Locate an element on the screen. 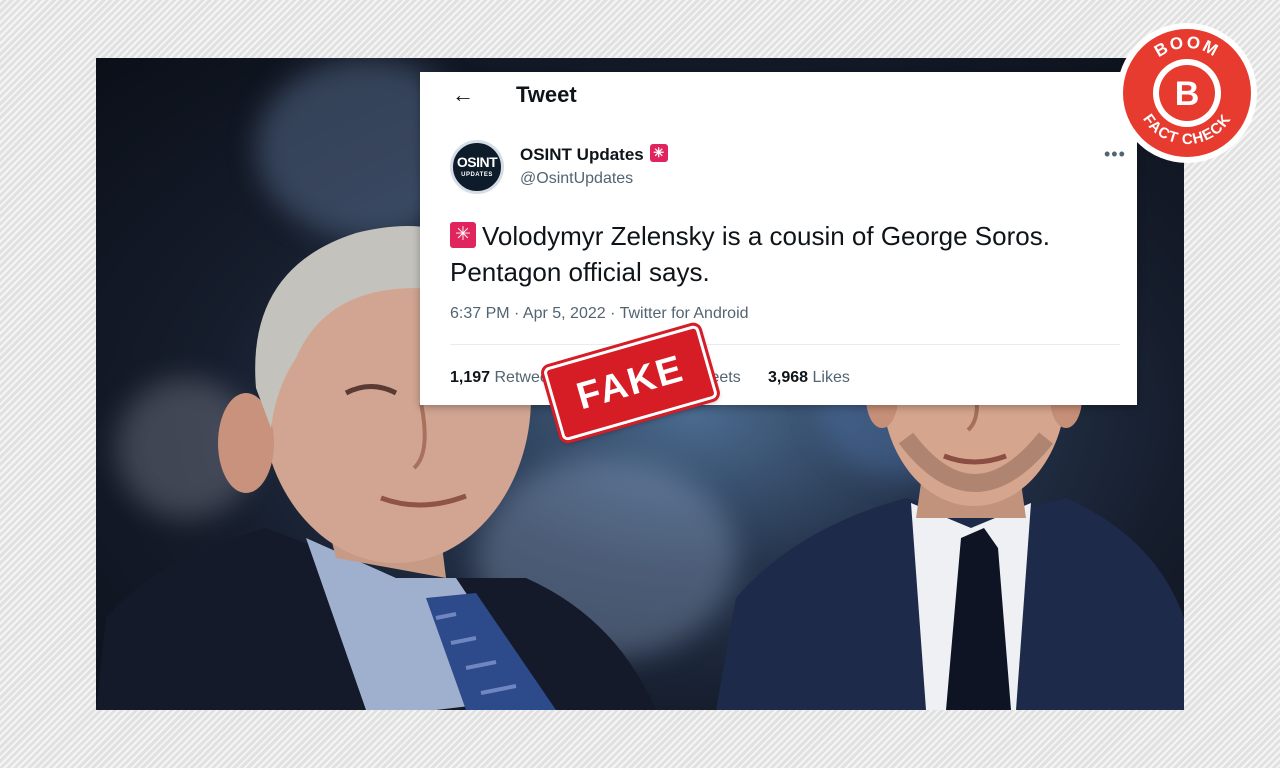  author-name: OSINT Updates is located at coordinates (594, 154).